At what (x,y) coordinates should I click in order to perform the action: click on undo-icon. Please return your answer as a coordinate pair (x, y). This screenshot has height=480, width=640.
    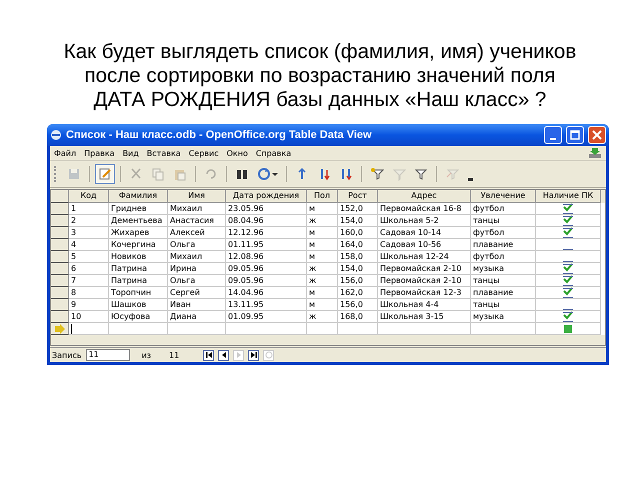
    Looking at the image, I should click on (211, 174).